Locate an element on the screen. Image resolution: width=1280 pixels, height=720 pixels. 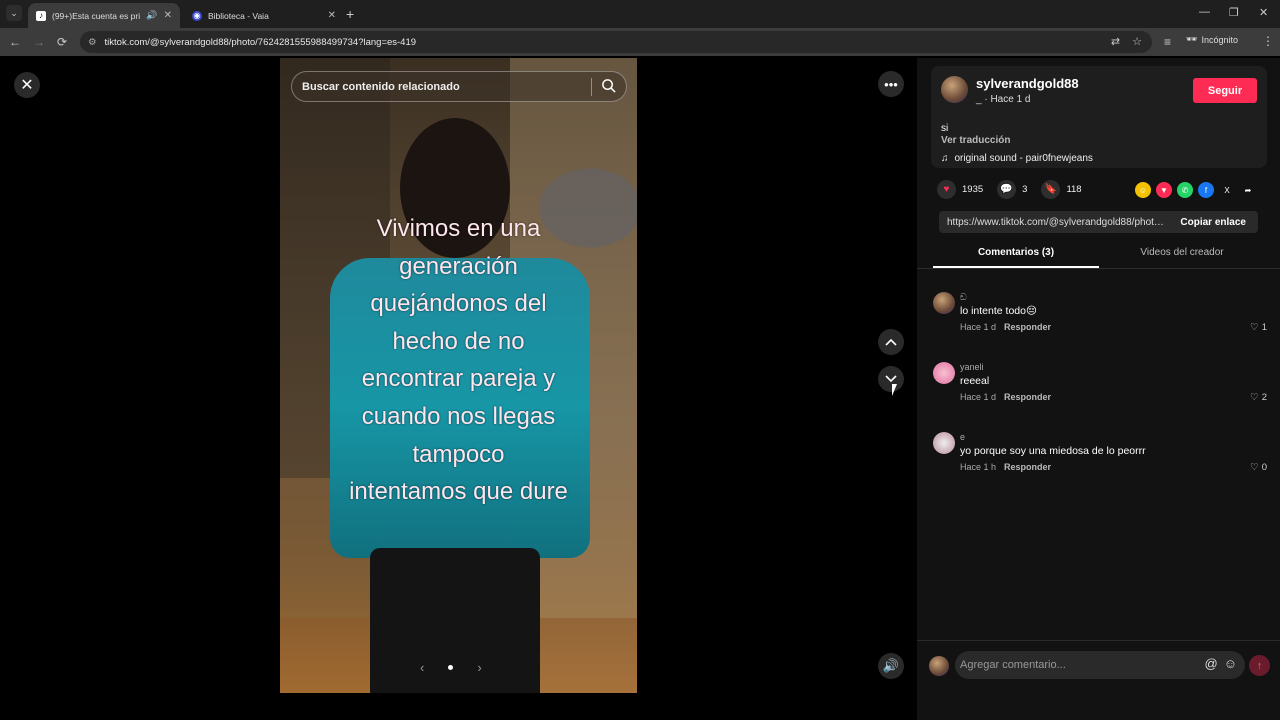
author-avatar is located at coordinates (954, 89).